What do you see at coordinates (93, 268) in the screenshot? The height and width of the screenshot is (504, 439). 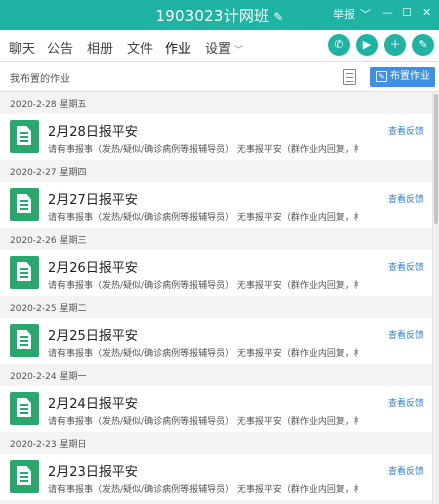 I see `assignment-title: 2月26日报平安` at bounding box center [93, 268].